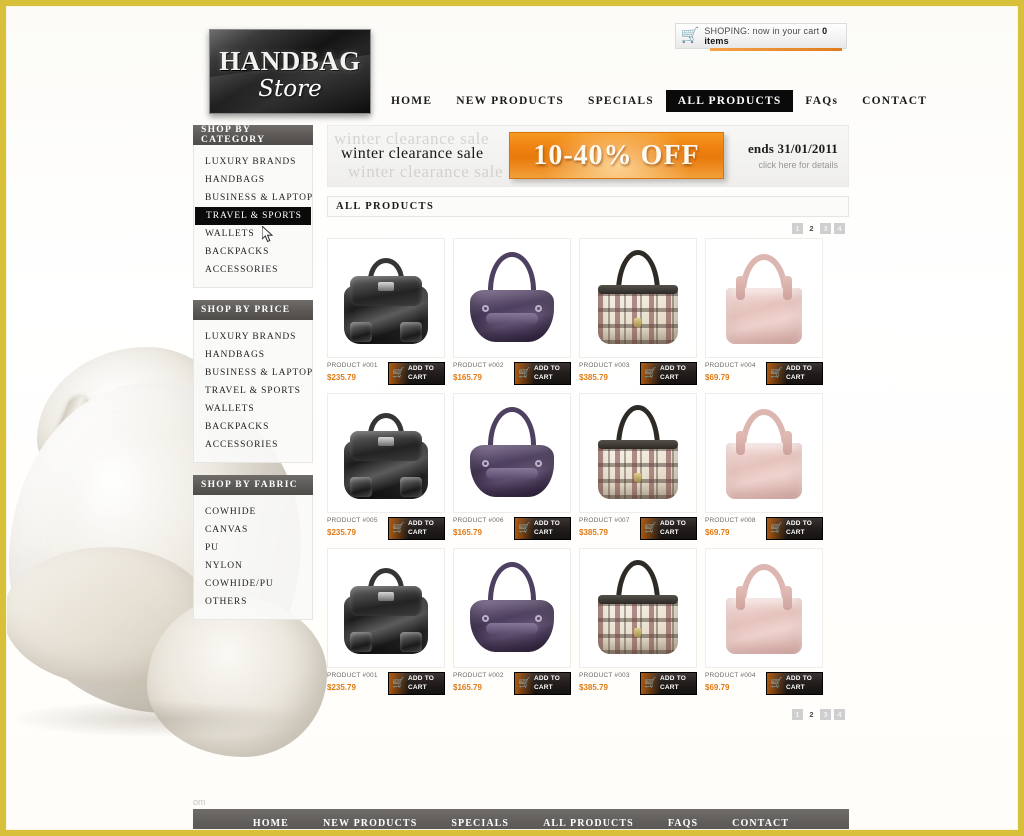 Image resolution: width=1024 pixels, height=836 pixels. Describe the element at coordinates (253, 602) in the screenshot. I see `sidebar-item-others: OTHERS` at that location.